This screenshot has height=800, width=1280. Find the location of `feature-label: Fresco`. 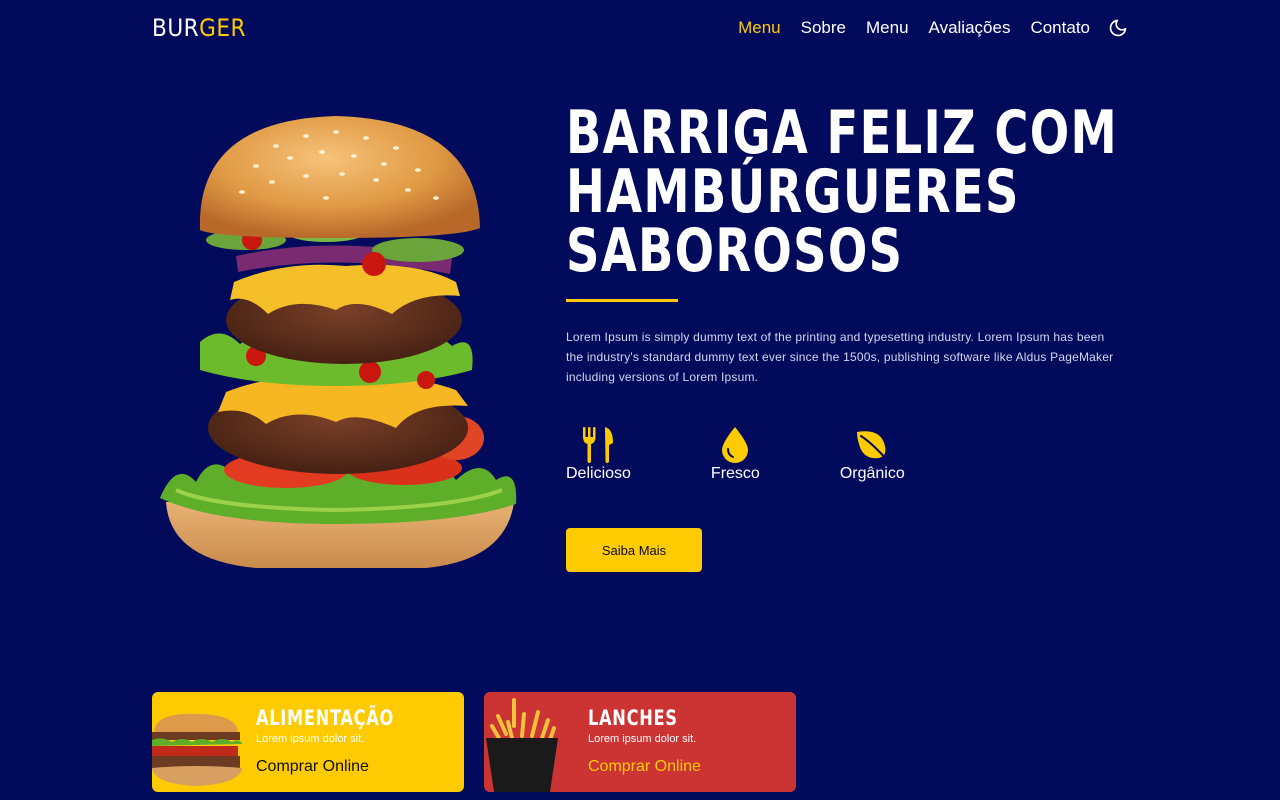

feature-label: Fresco is located at coordinates (735, 473).